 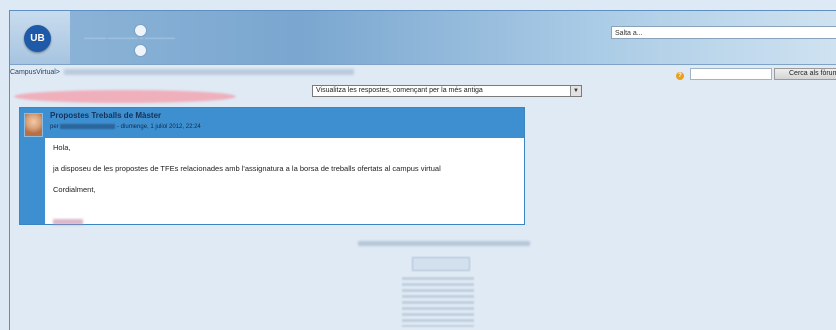 What do you see at coordinates (129, 39) in the screenshot?
I see `header-tagline: ────── ──────── ─ ────────` at bounding box center [129, 39].